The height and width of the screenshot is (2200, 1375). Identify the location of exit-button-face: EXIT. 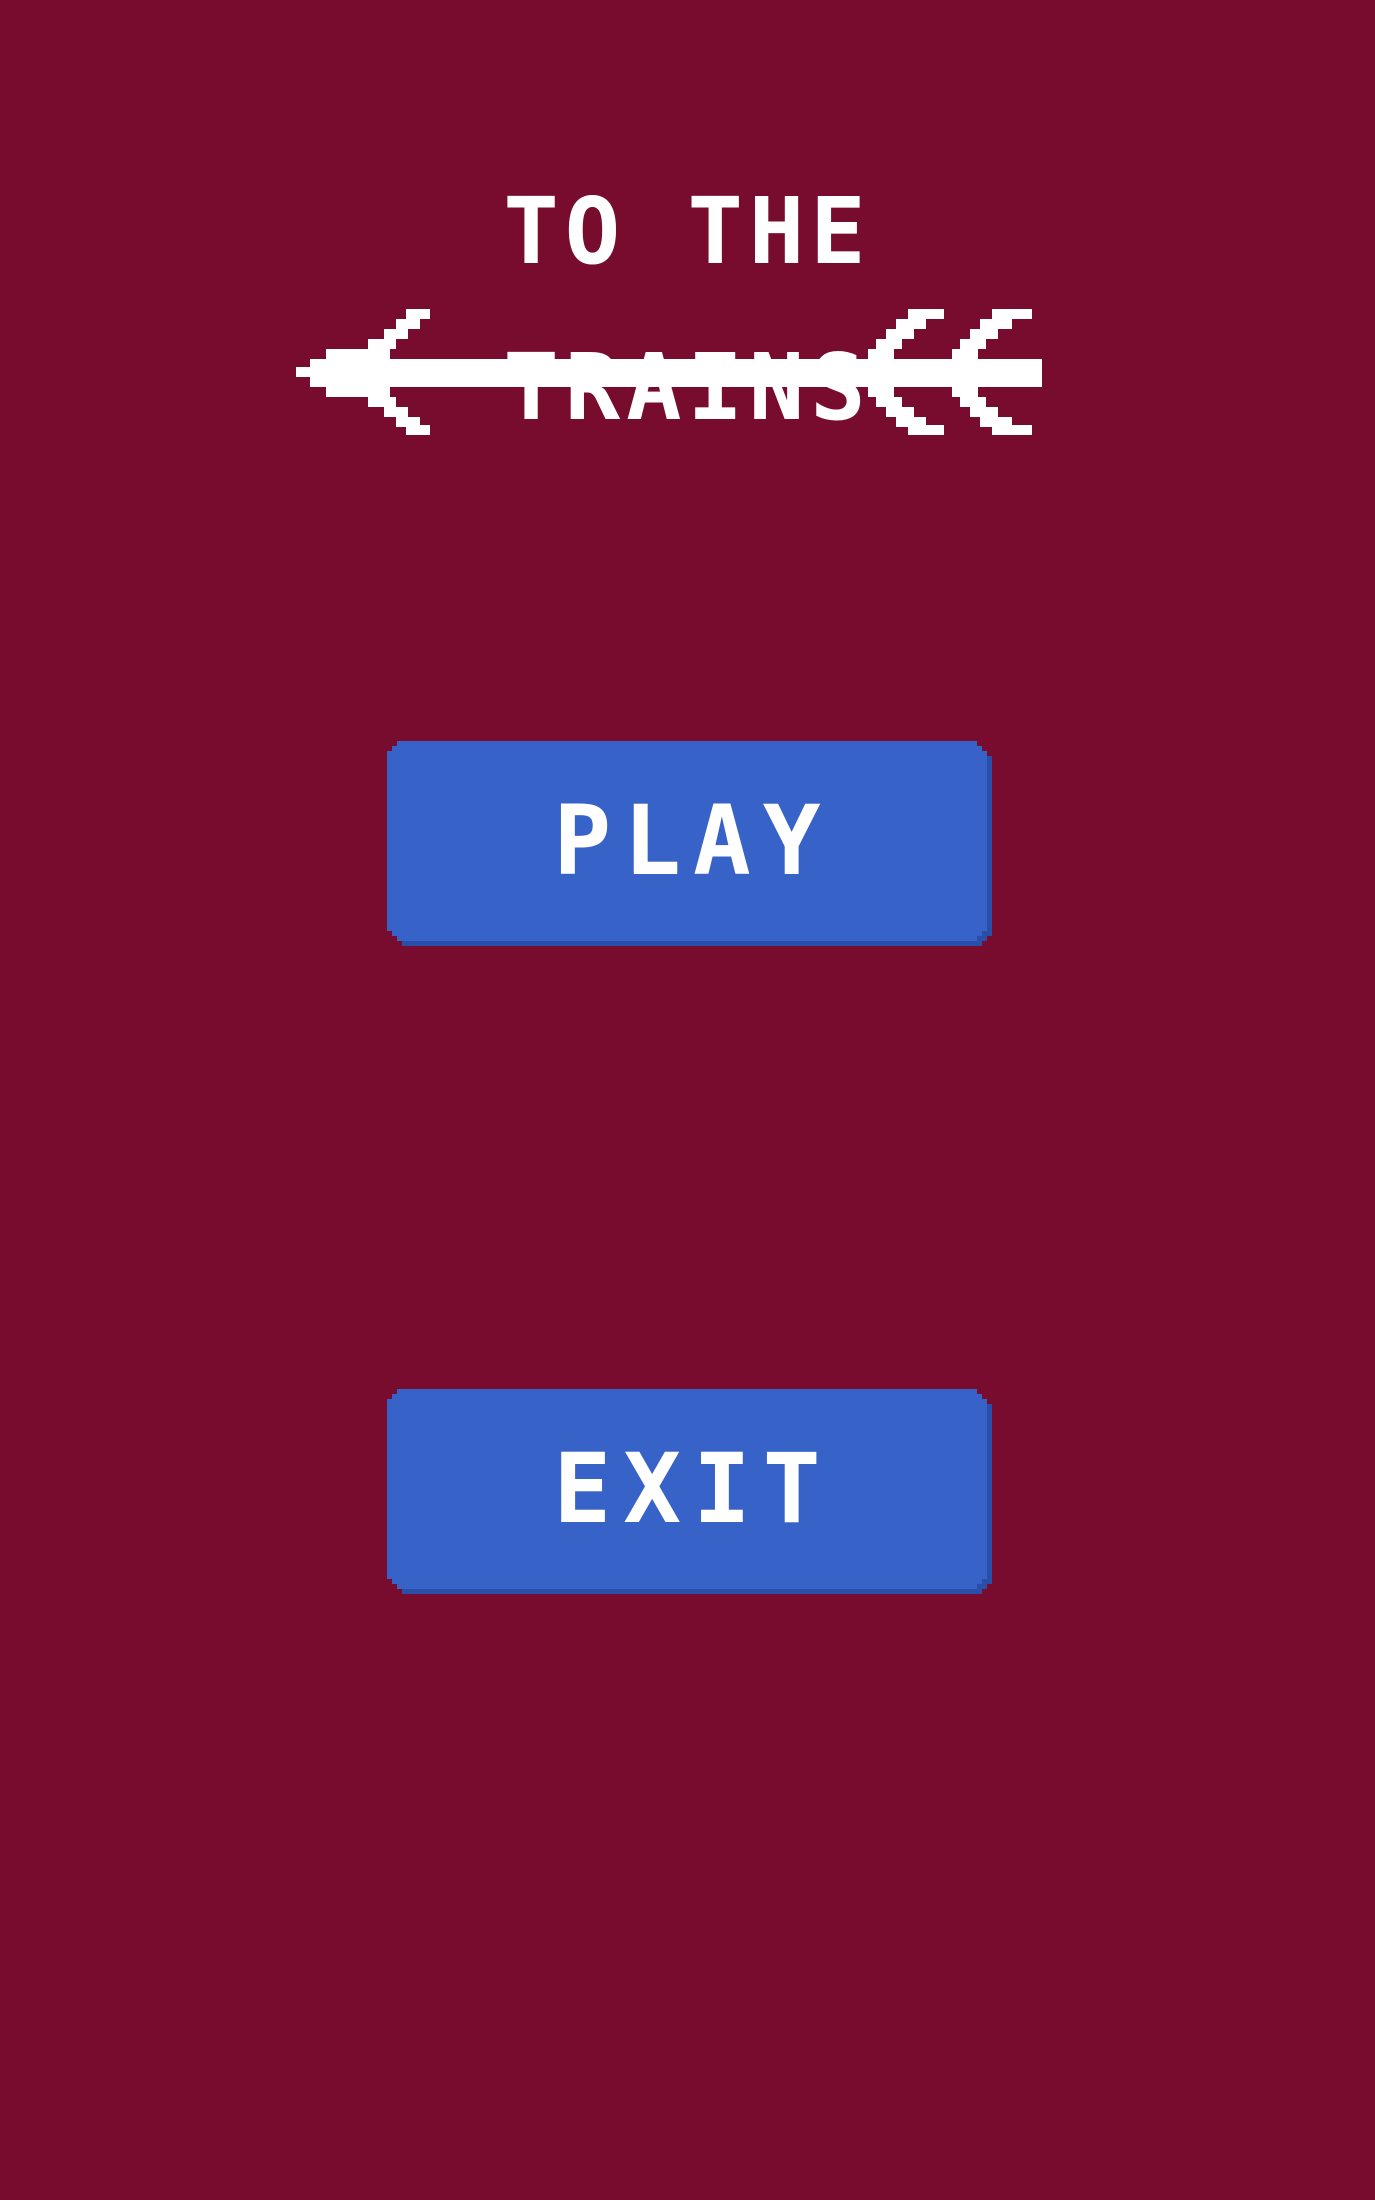
(687, 1489).